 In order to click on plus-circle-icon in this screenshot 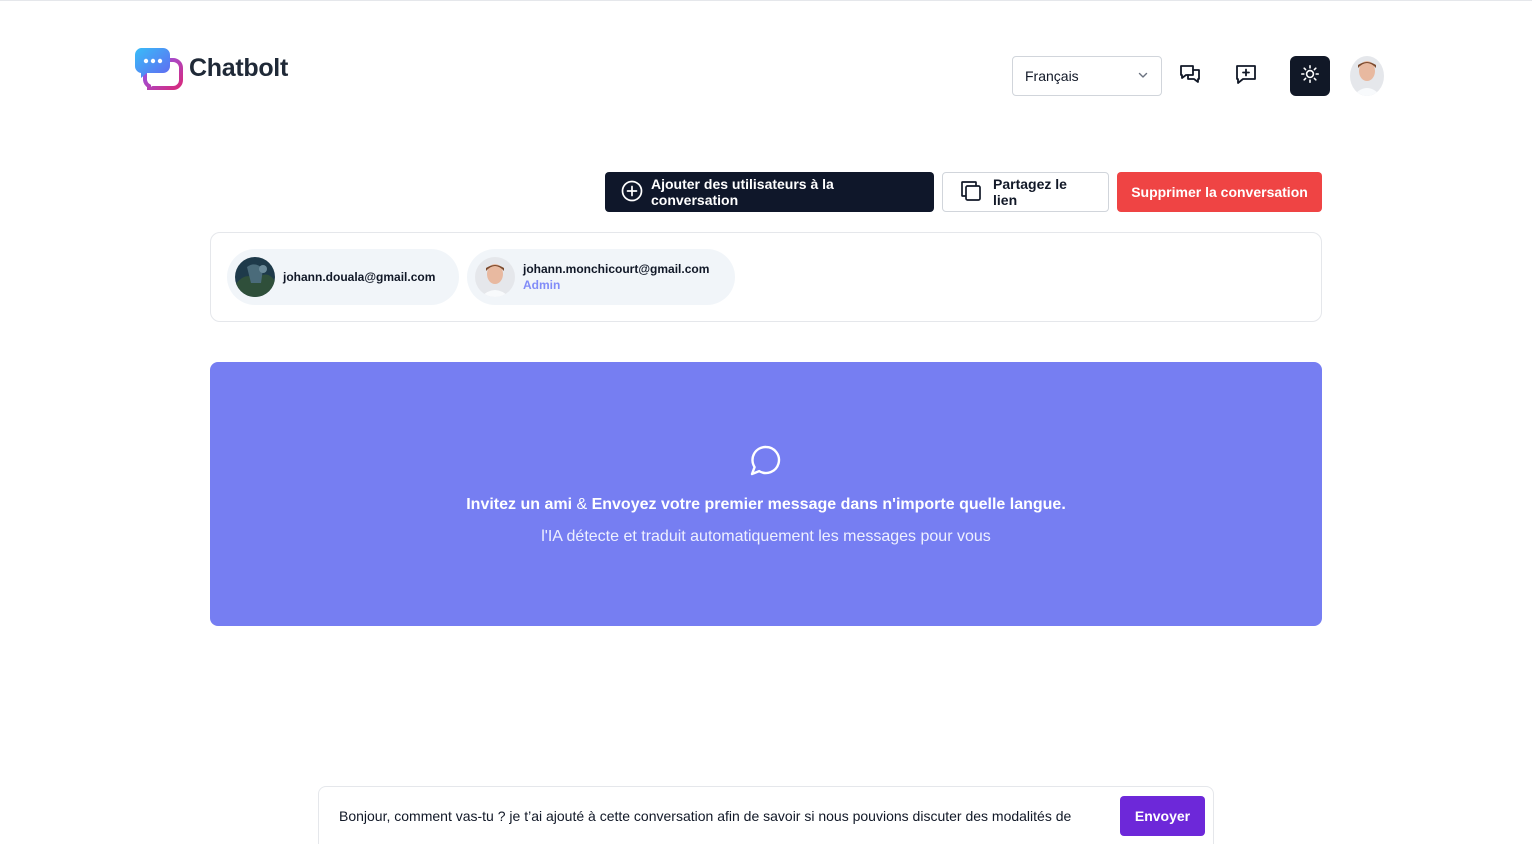, I will do `click(632, 192)`.